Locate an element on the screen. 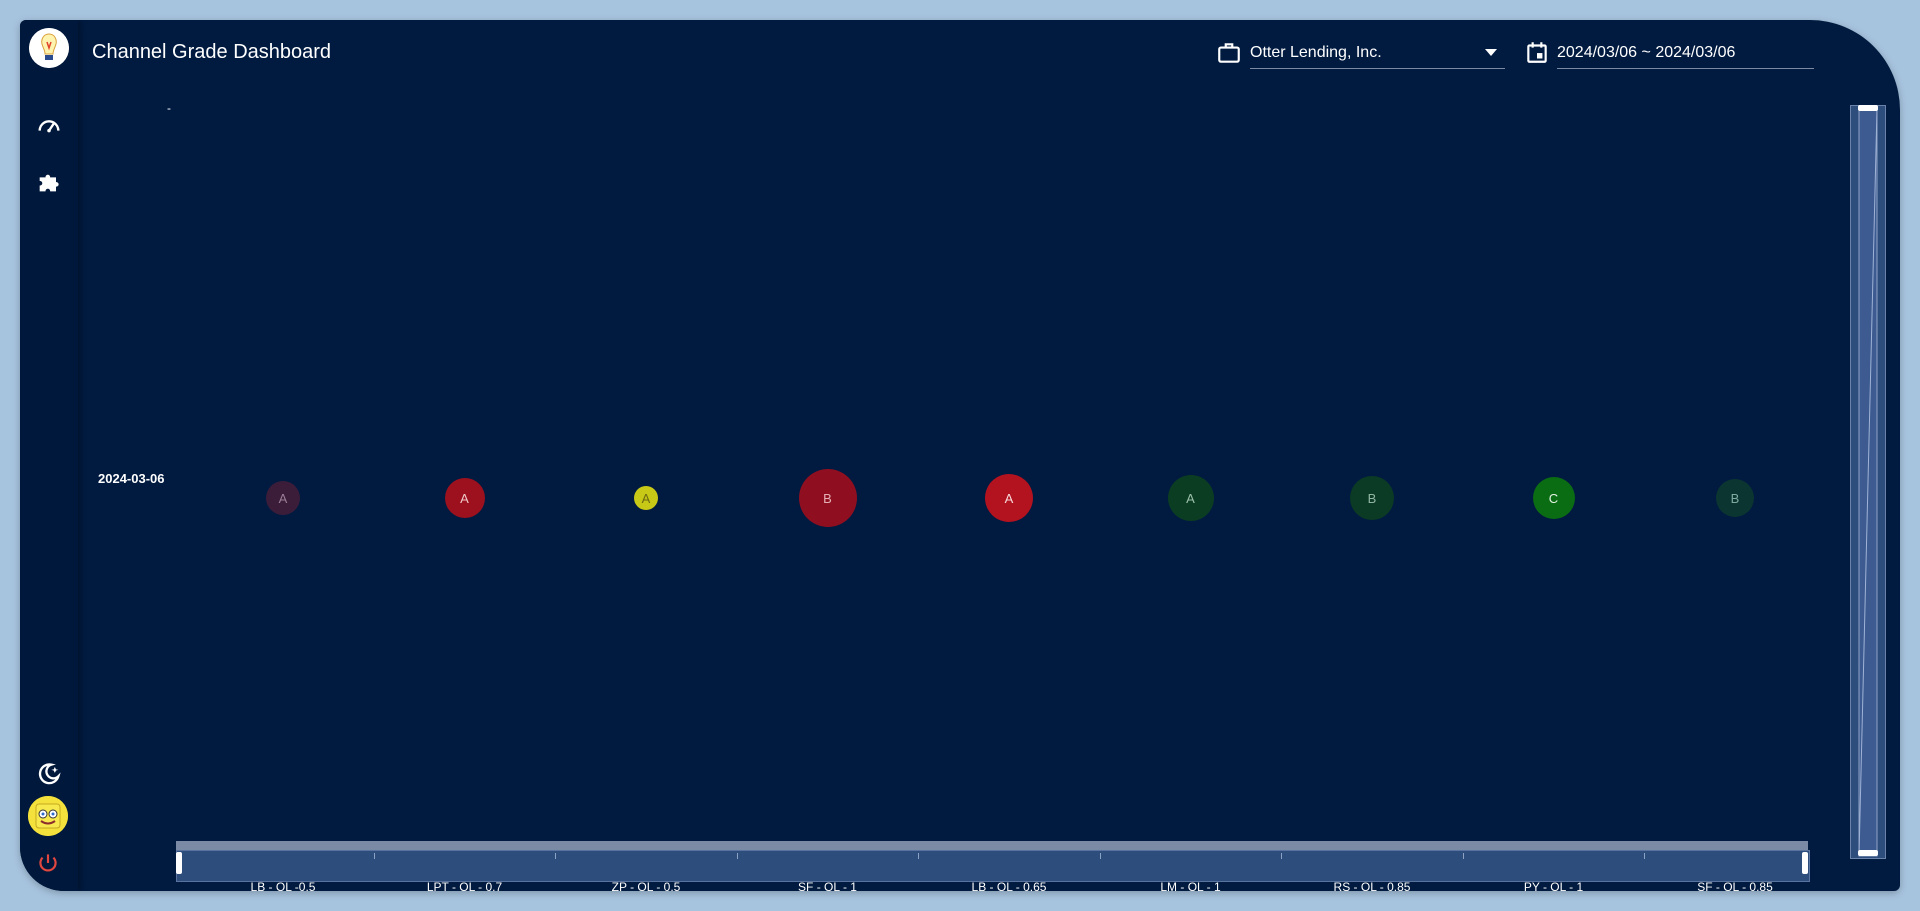 The width and height of the screenshot is (1920, 911). speedometer-icon is located at coordinates (49, 126).